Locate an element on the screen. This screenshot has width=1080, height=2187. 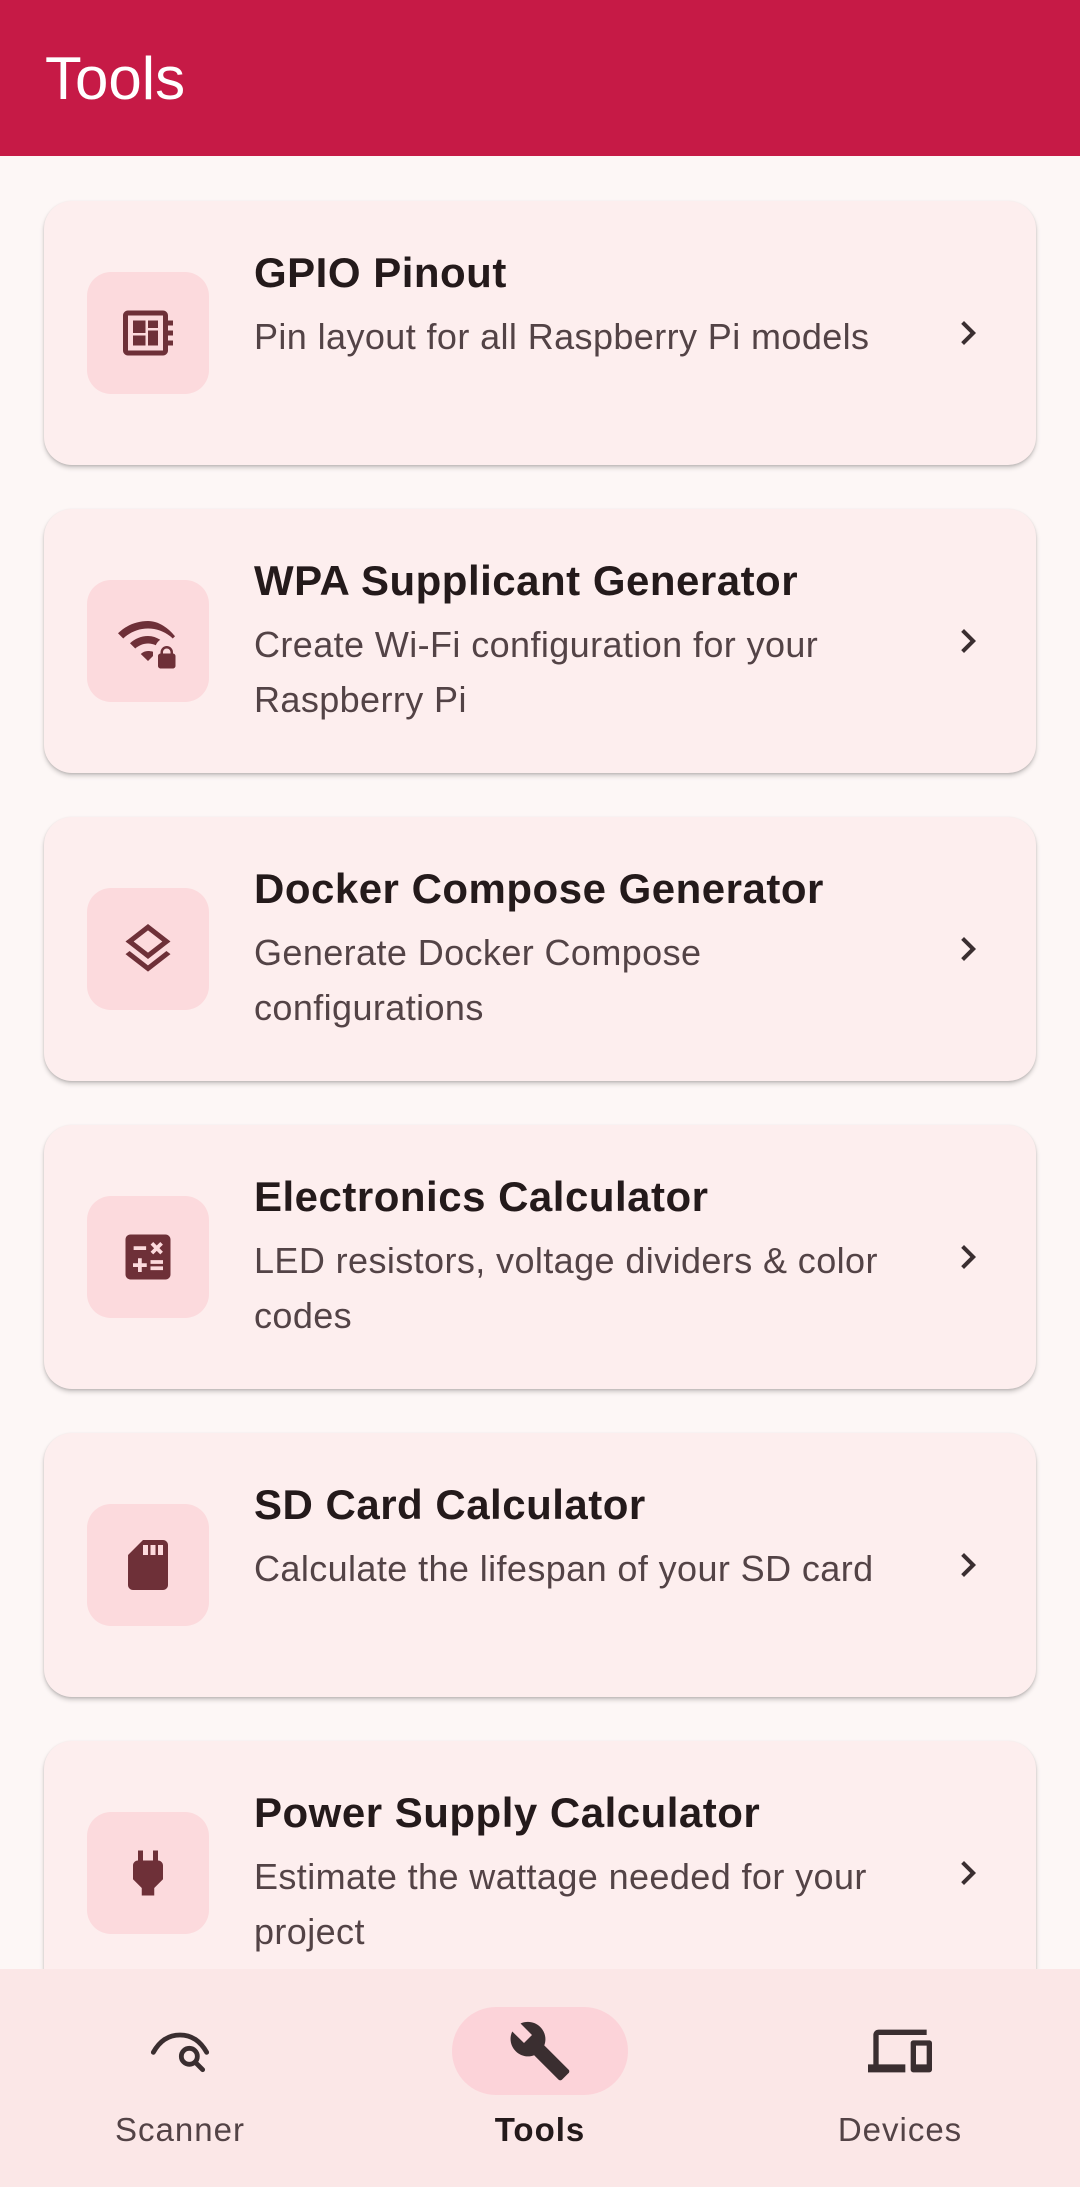
nav-pill-active is located at coordinates (540, 2051).